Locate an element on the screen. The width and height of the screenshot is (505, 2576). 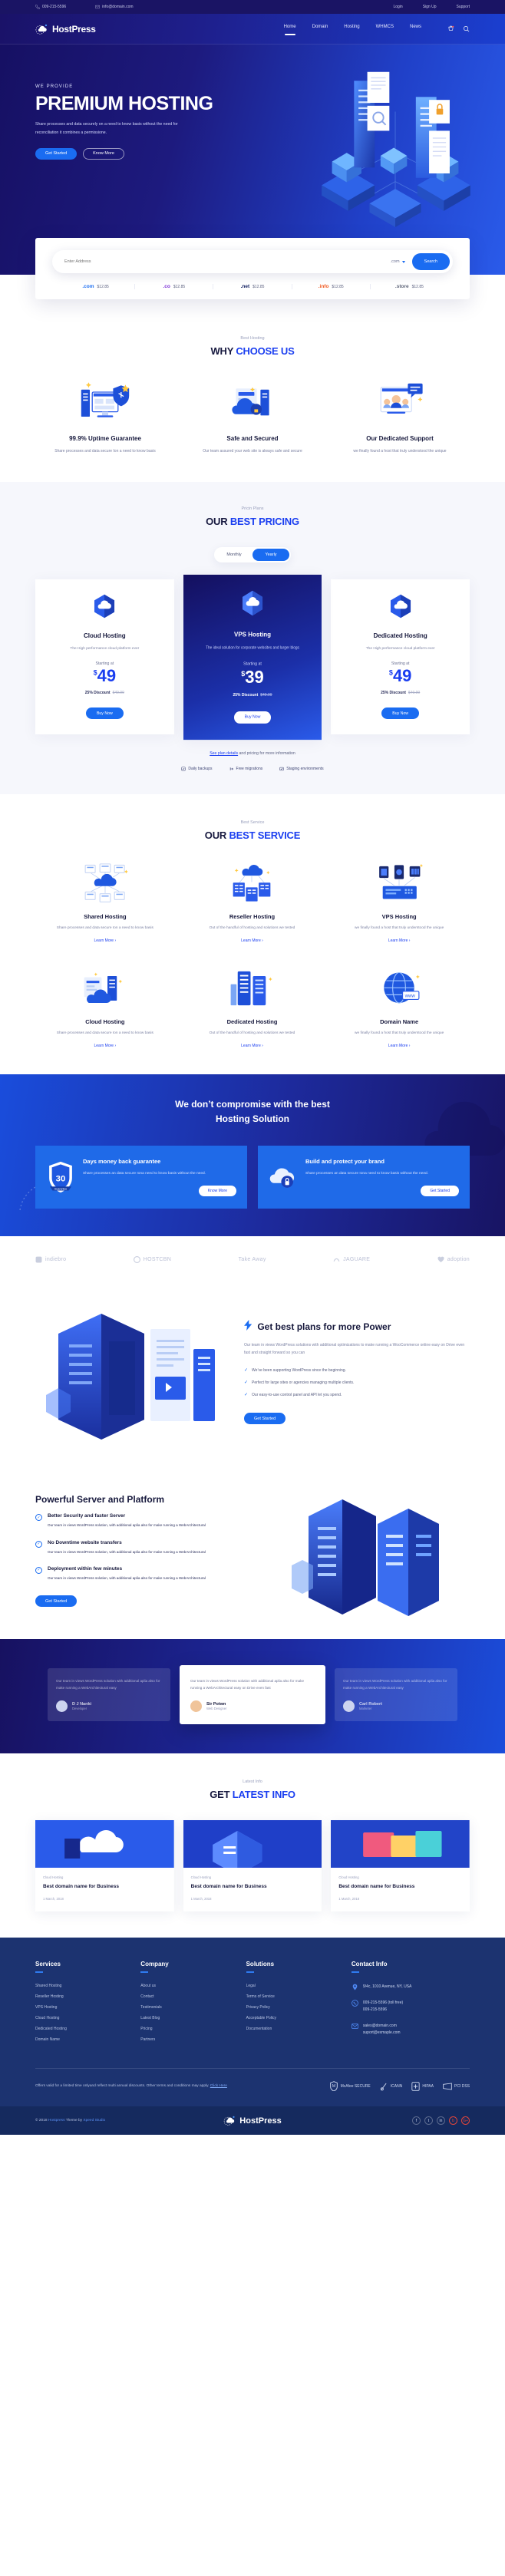
tld-select-value: .com is located at coordinates (395, 261).